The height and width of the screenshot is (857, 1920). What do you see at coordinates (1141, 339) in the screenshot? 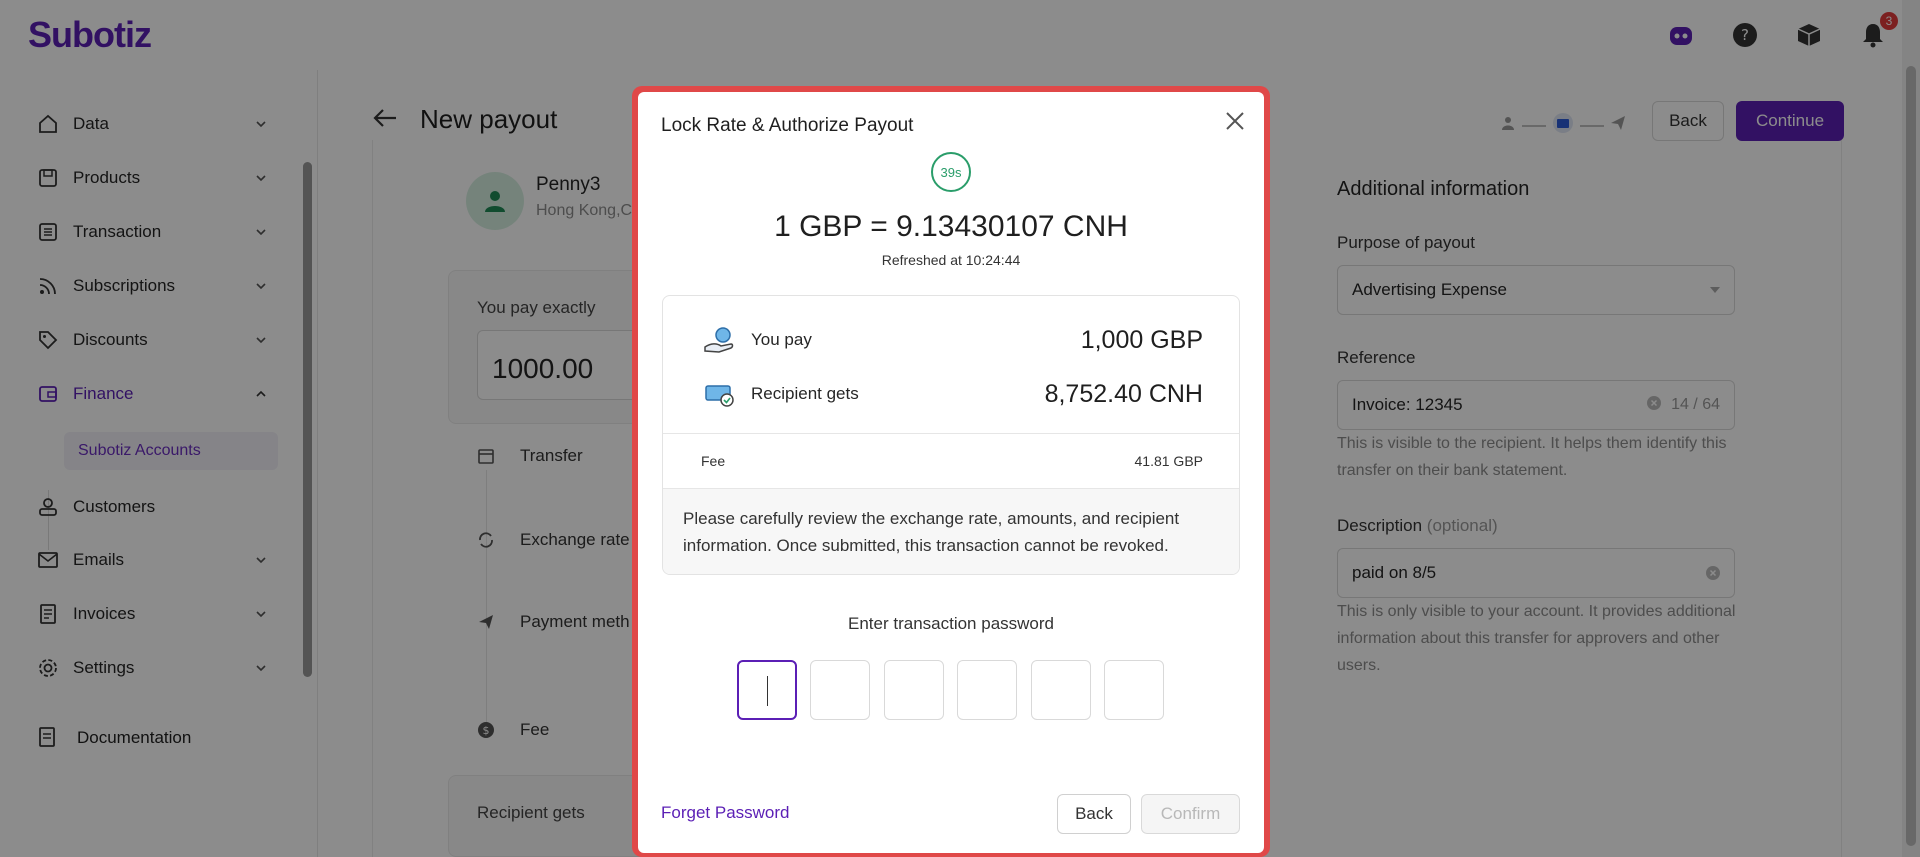
I see `you-pay-amount: 1,000 GBP` at bounding box center [1141, 339].